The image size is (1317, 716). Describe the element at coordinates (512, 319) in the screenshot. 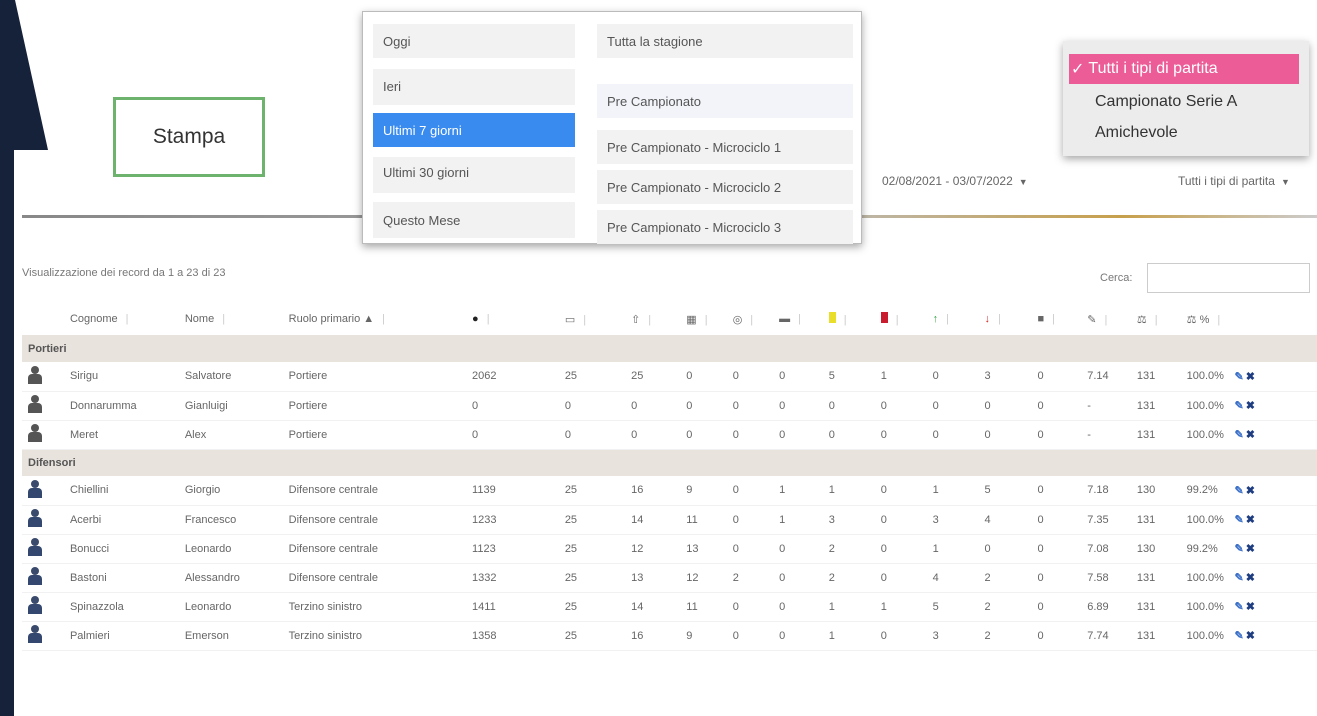

I see `col-minutes: ● |` at that location.